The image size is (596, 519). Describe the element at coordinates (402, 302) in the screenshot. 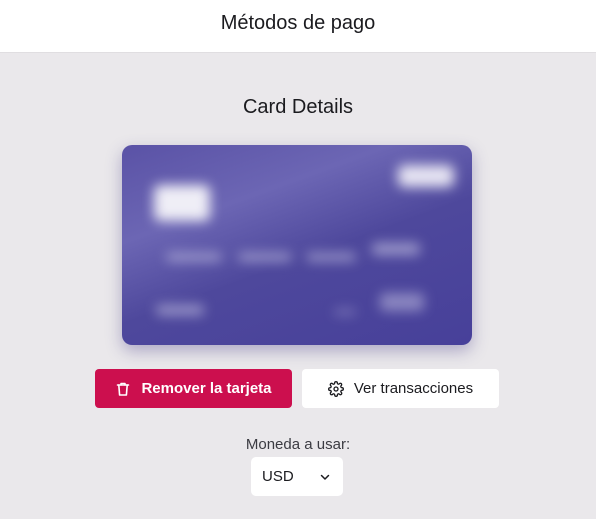

I see `card-expiry` at that location.